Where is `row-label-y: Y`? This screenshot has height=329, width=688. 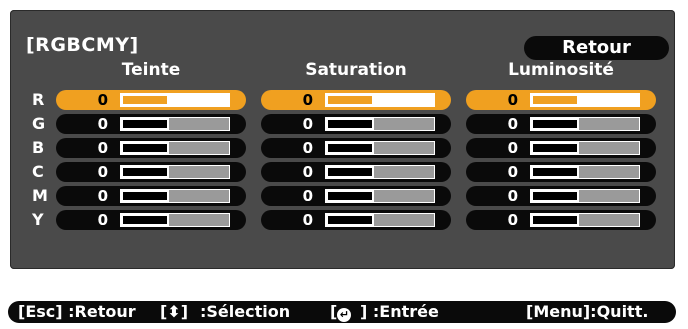 row-label-y: Y is located at coordinates (38, 219).